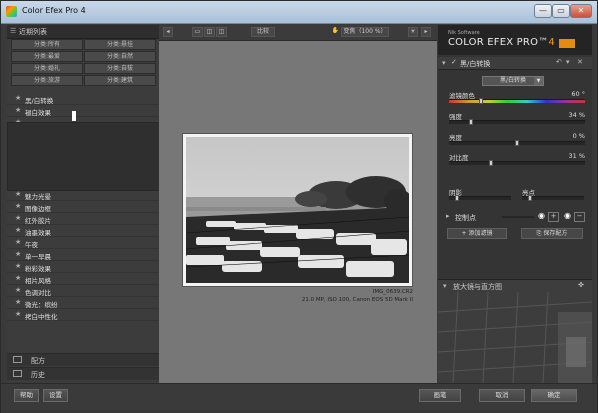  Describe the element at coordinates (26, 395) in the screenshot. I see `help-button: 帮助` at that location.